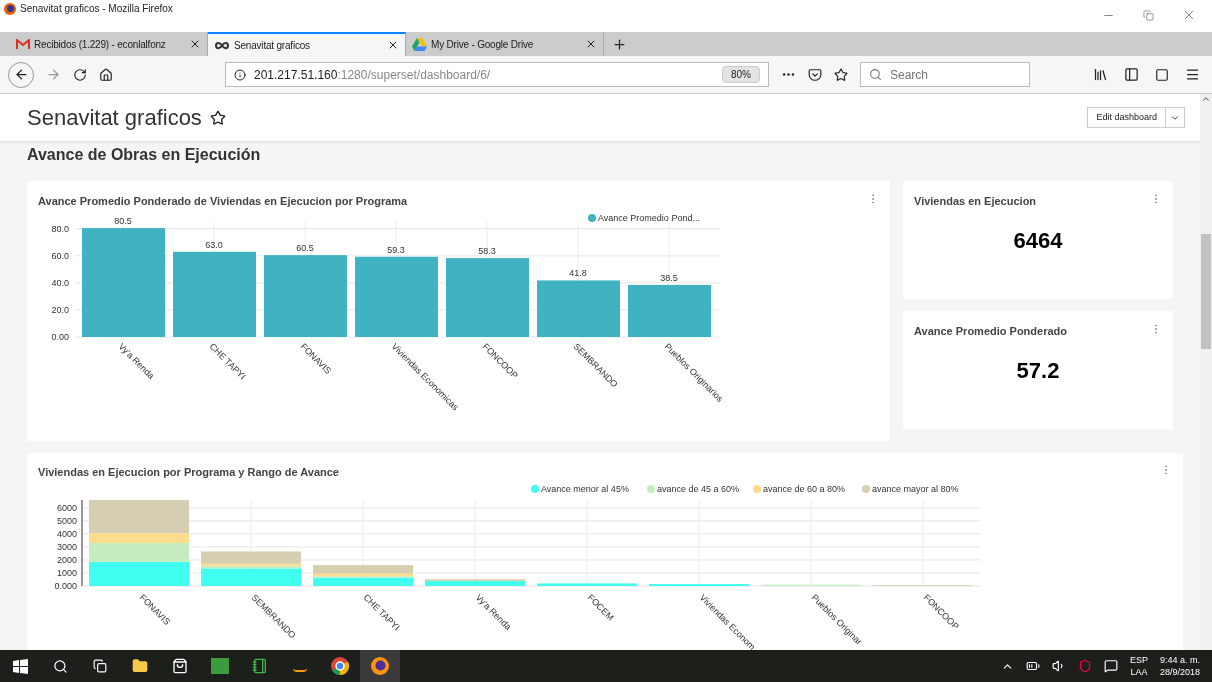 The image size is (1212, 682). Describe the element at coordinates (669, 277) in the screenshot. I see `data-label: 38.5` at that location.